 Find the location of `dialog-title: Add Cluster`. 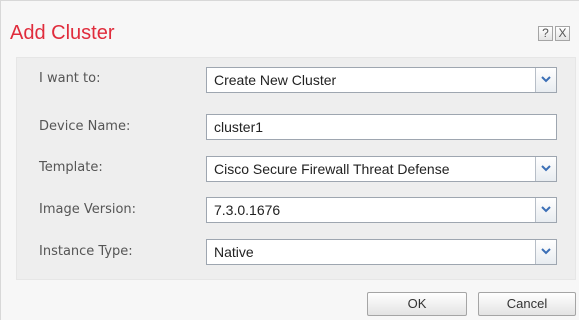

dialog-title: Add Cluster is located at coordinates (62, 33).